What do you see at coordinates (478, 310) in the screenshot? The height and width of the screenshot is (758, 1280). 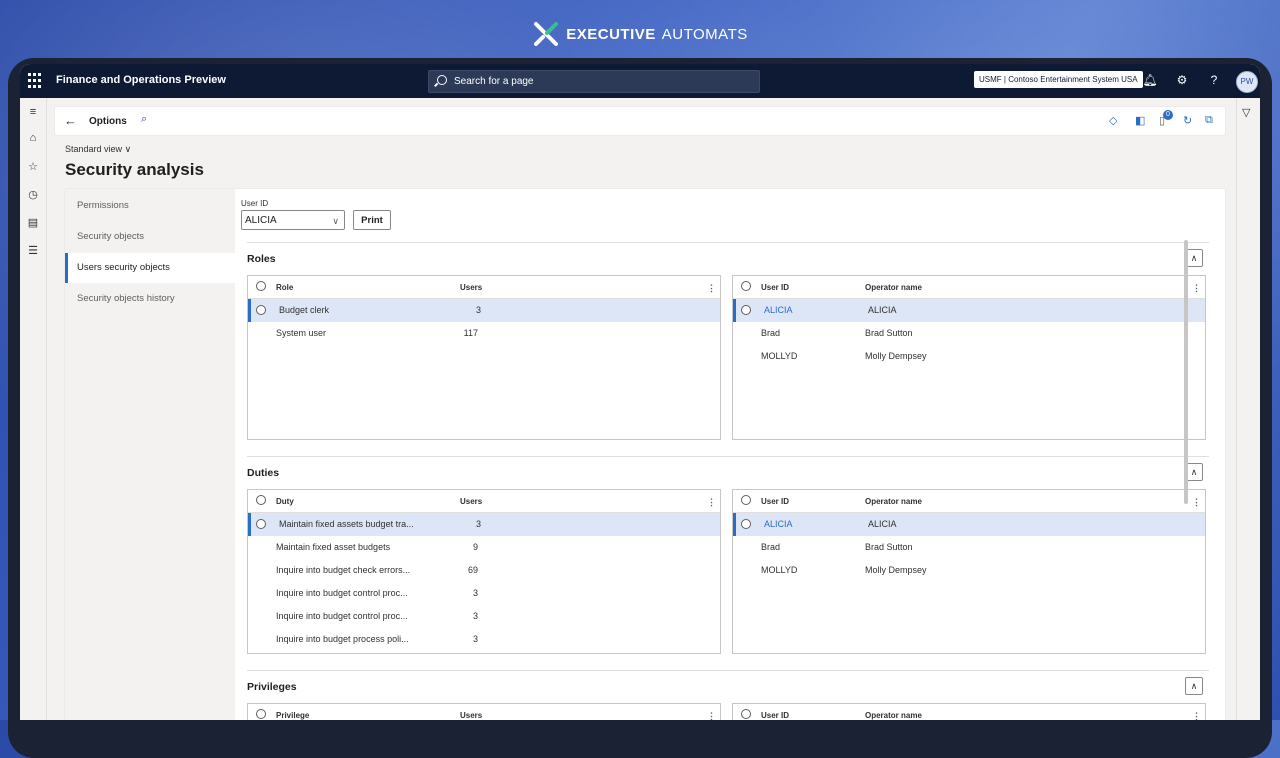 I see `role-users: 3` at bounding box center [478, 310].